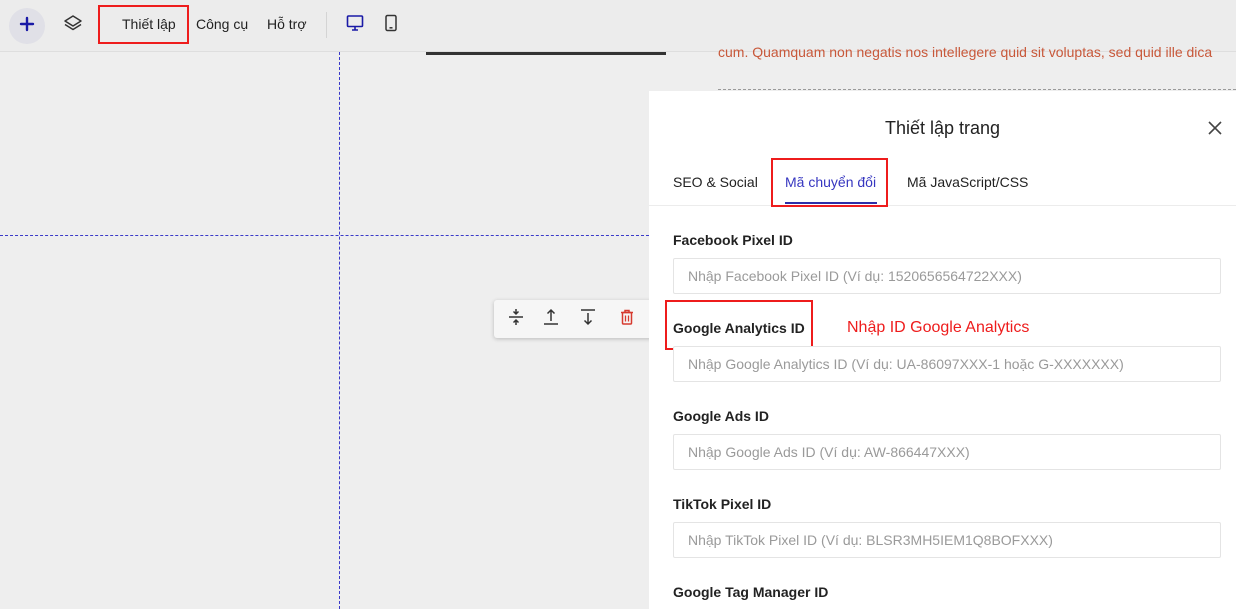 This screenshot has height=609, width=1236. I want to click on resize-height-button, so click(516, 319).